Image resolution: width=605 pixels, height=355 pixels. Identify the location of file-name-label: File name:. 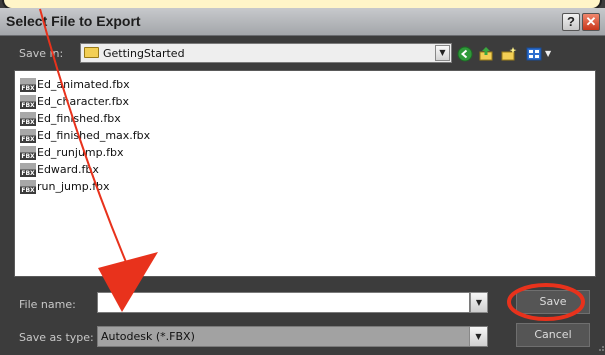
(47, 304).